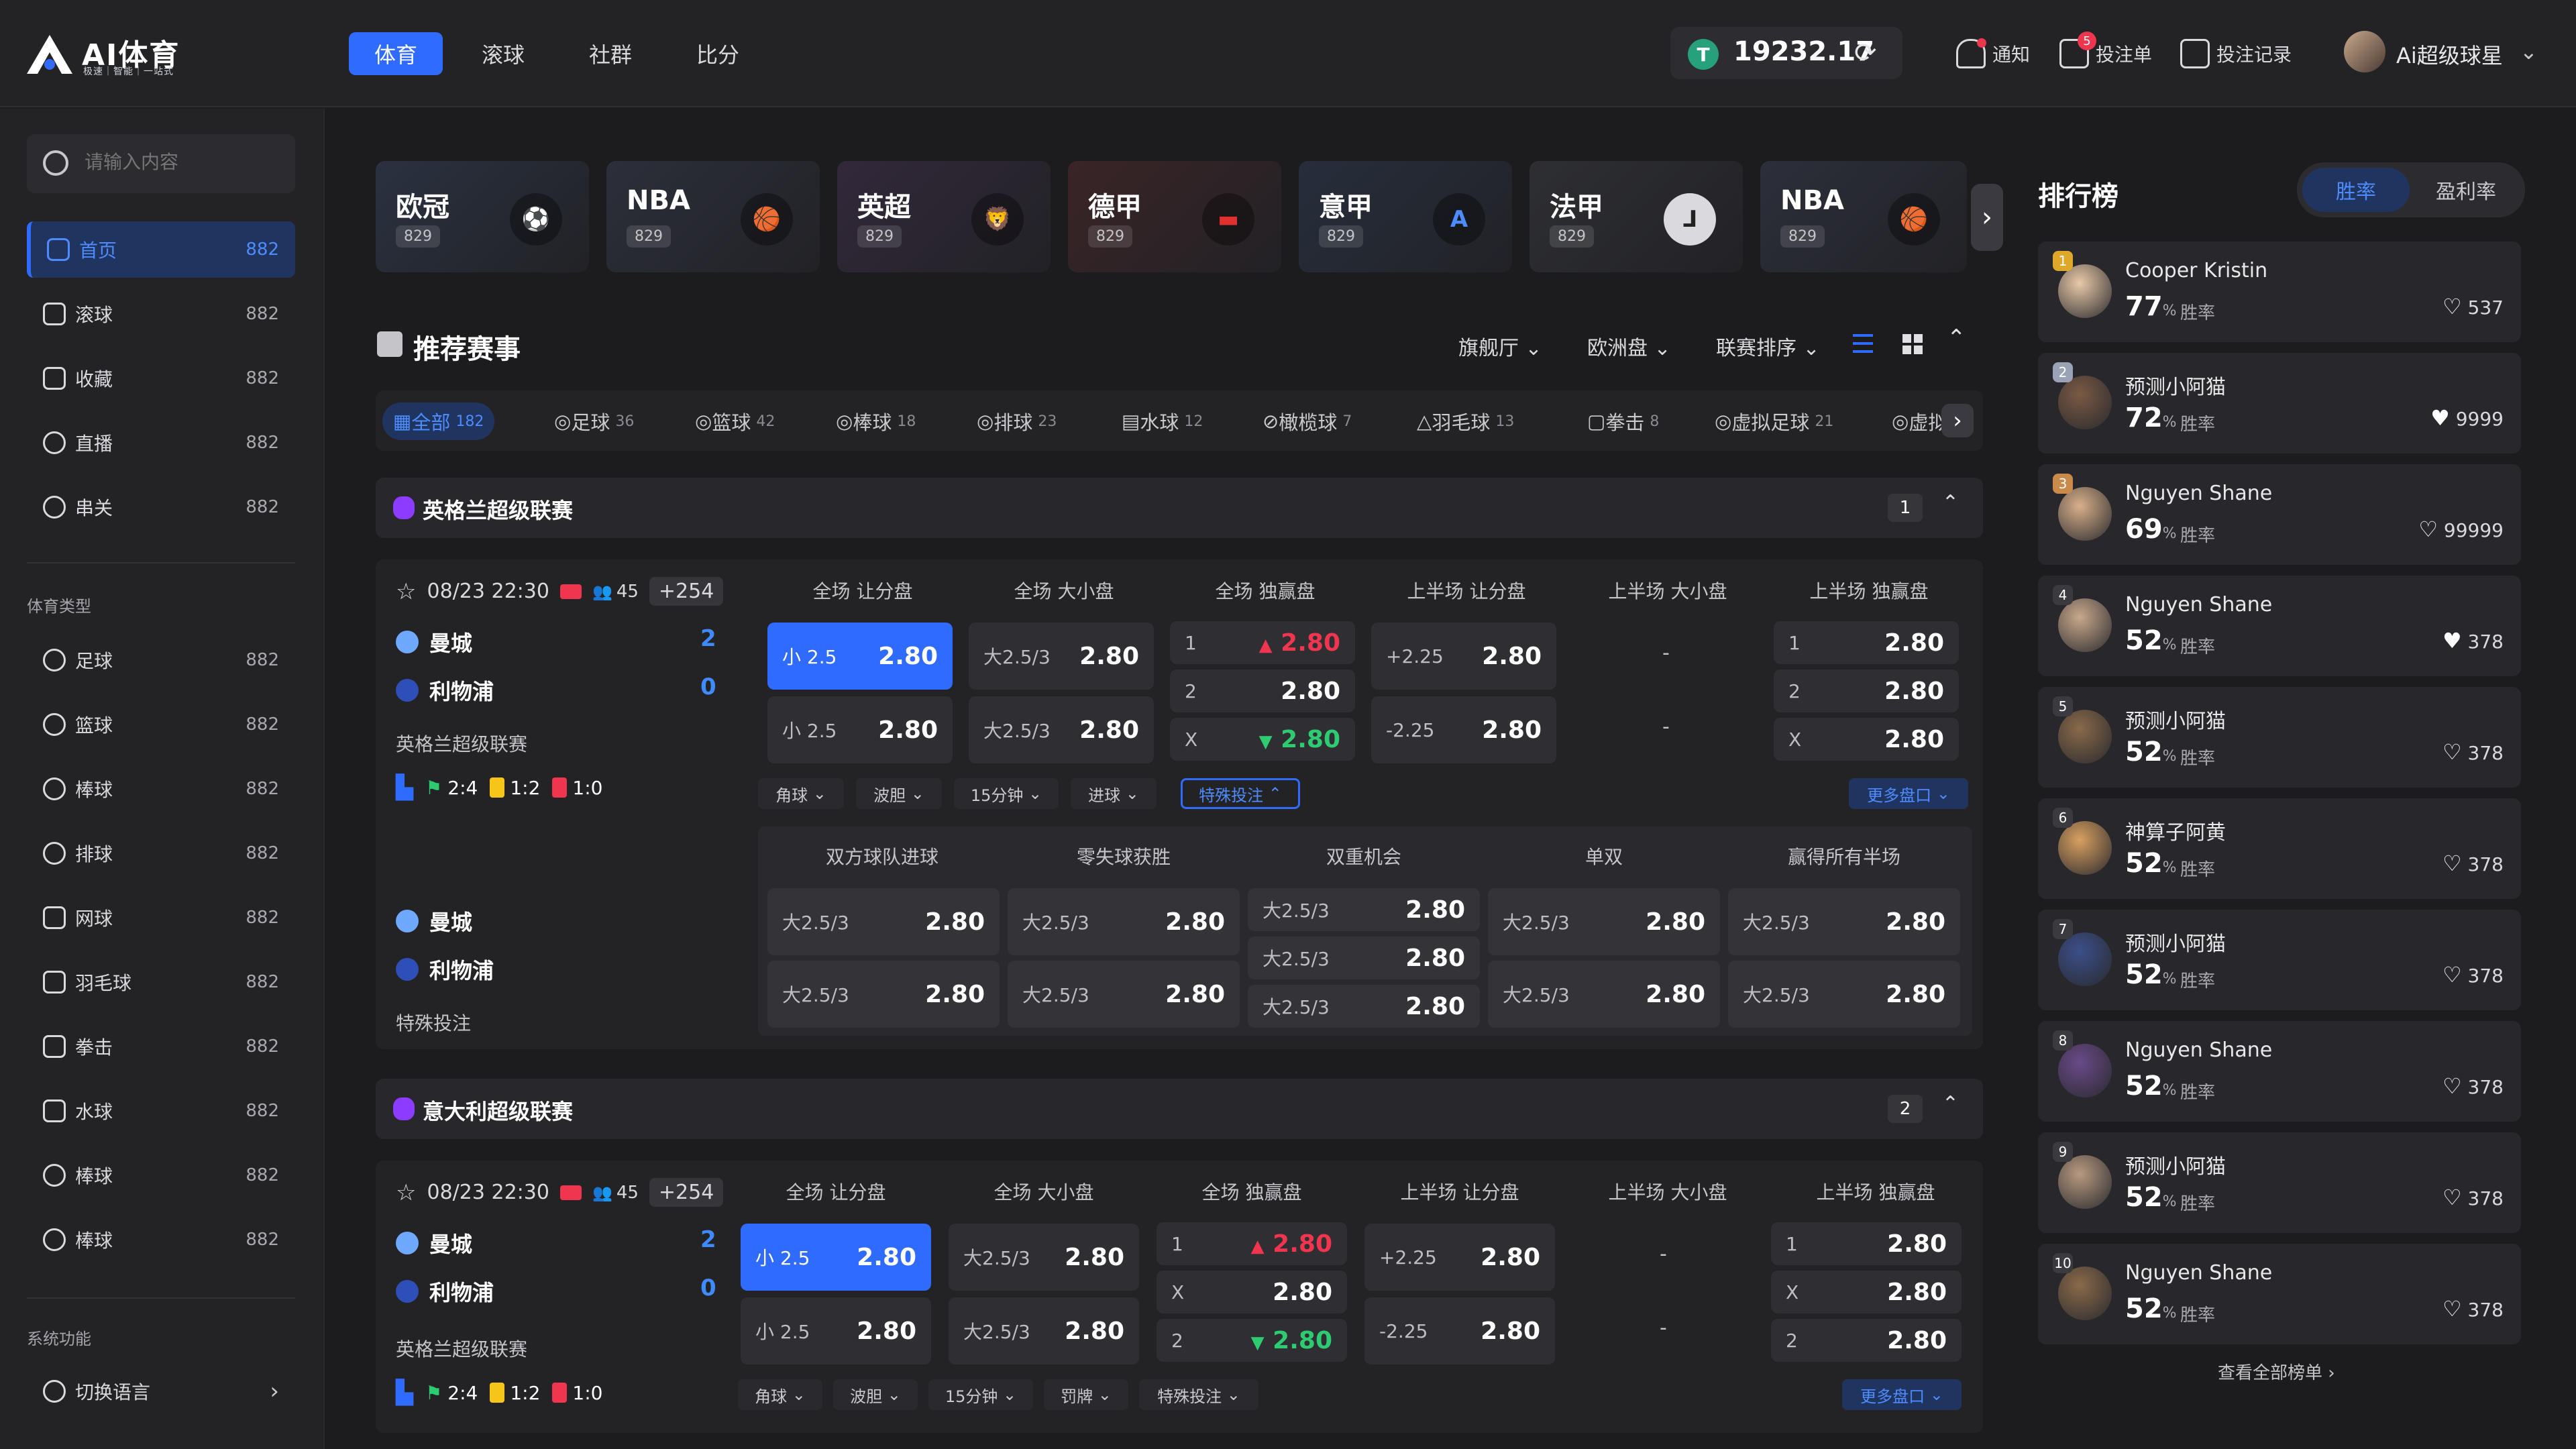 The image size is (2576, 1449). I want to click on likes: ♥ 378, so click(2473, 640).